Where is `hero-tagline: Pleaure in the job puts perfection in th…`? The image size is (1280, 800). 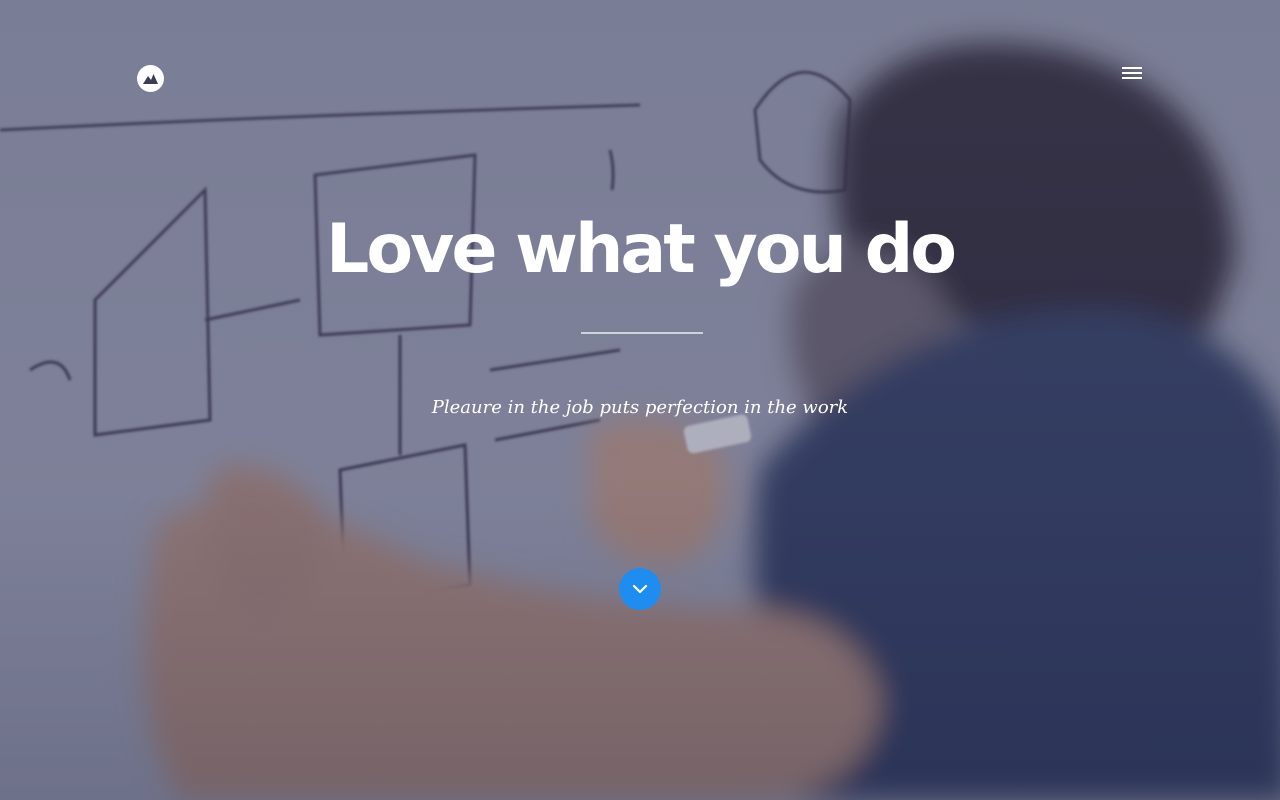 hero-tagline: Pleaure in the job puts perfection in th… is located at coordinates (640, 407).